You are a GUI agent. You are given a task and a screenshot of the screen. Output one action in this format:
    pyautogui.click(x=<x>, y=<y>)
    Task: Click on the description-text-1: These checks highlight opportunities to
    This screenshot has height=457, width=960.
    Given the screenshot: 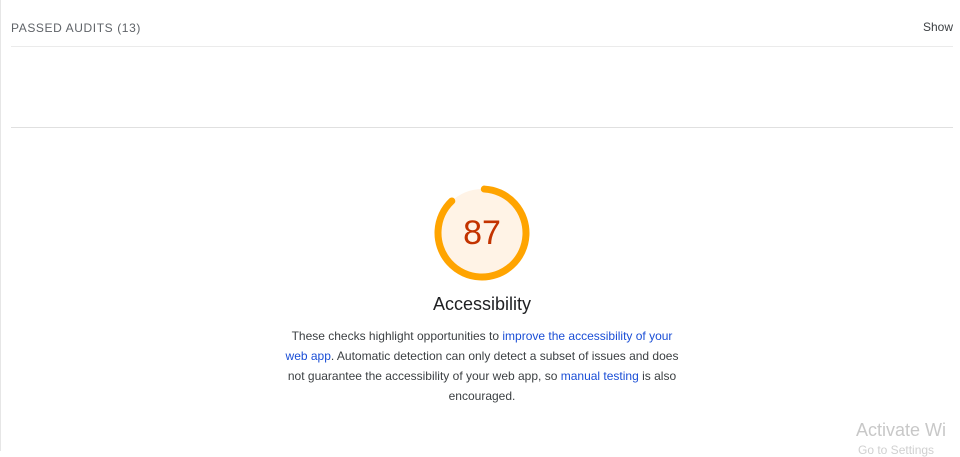 What is the action you would take?
    pyautogui.click(x=397, y=336)
    